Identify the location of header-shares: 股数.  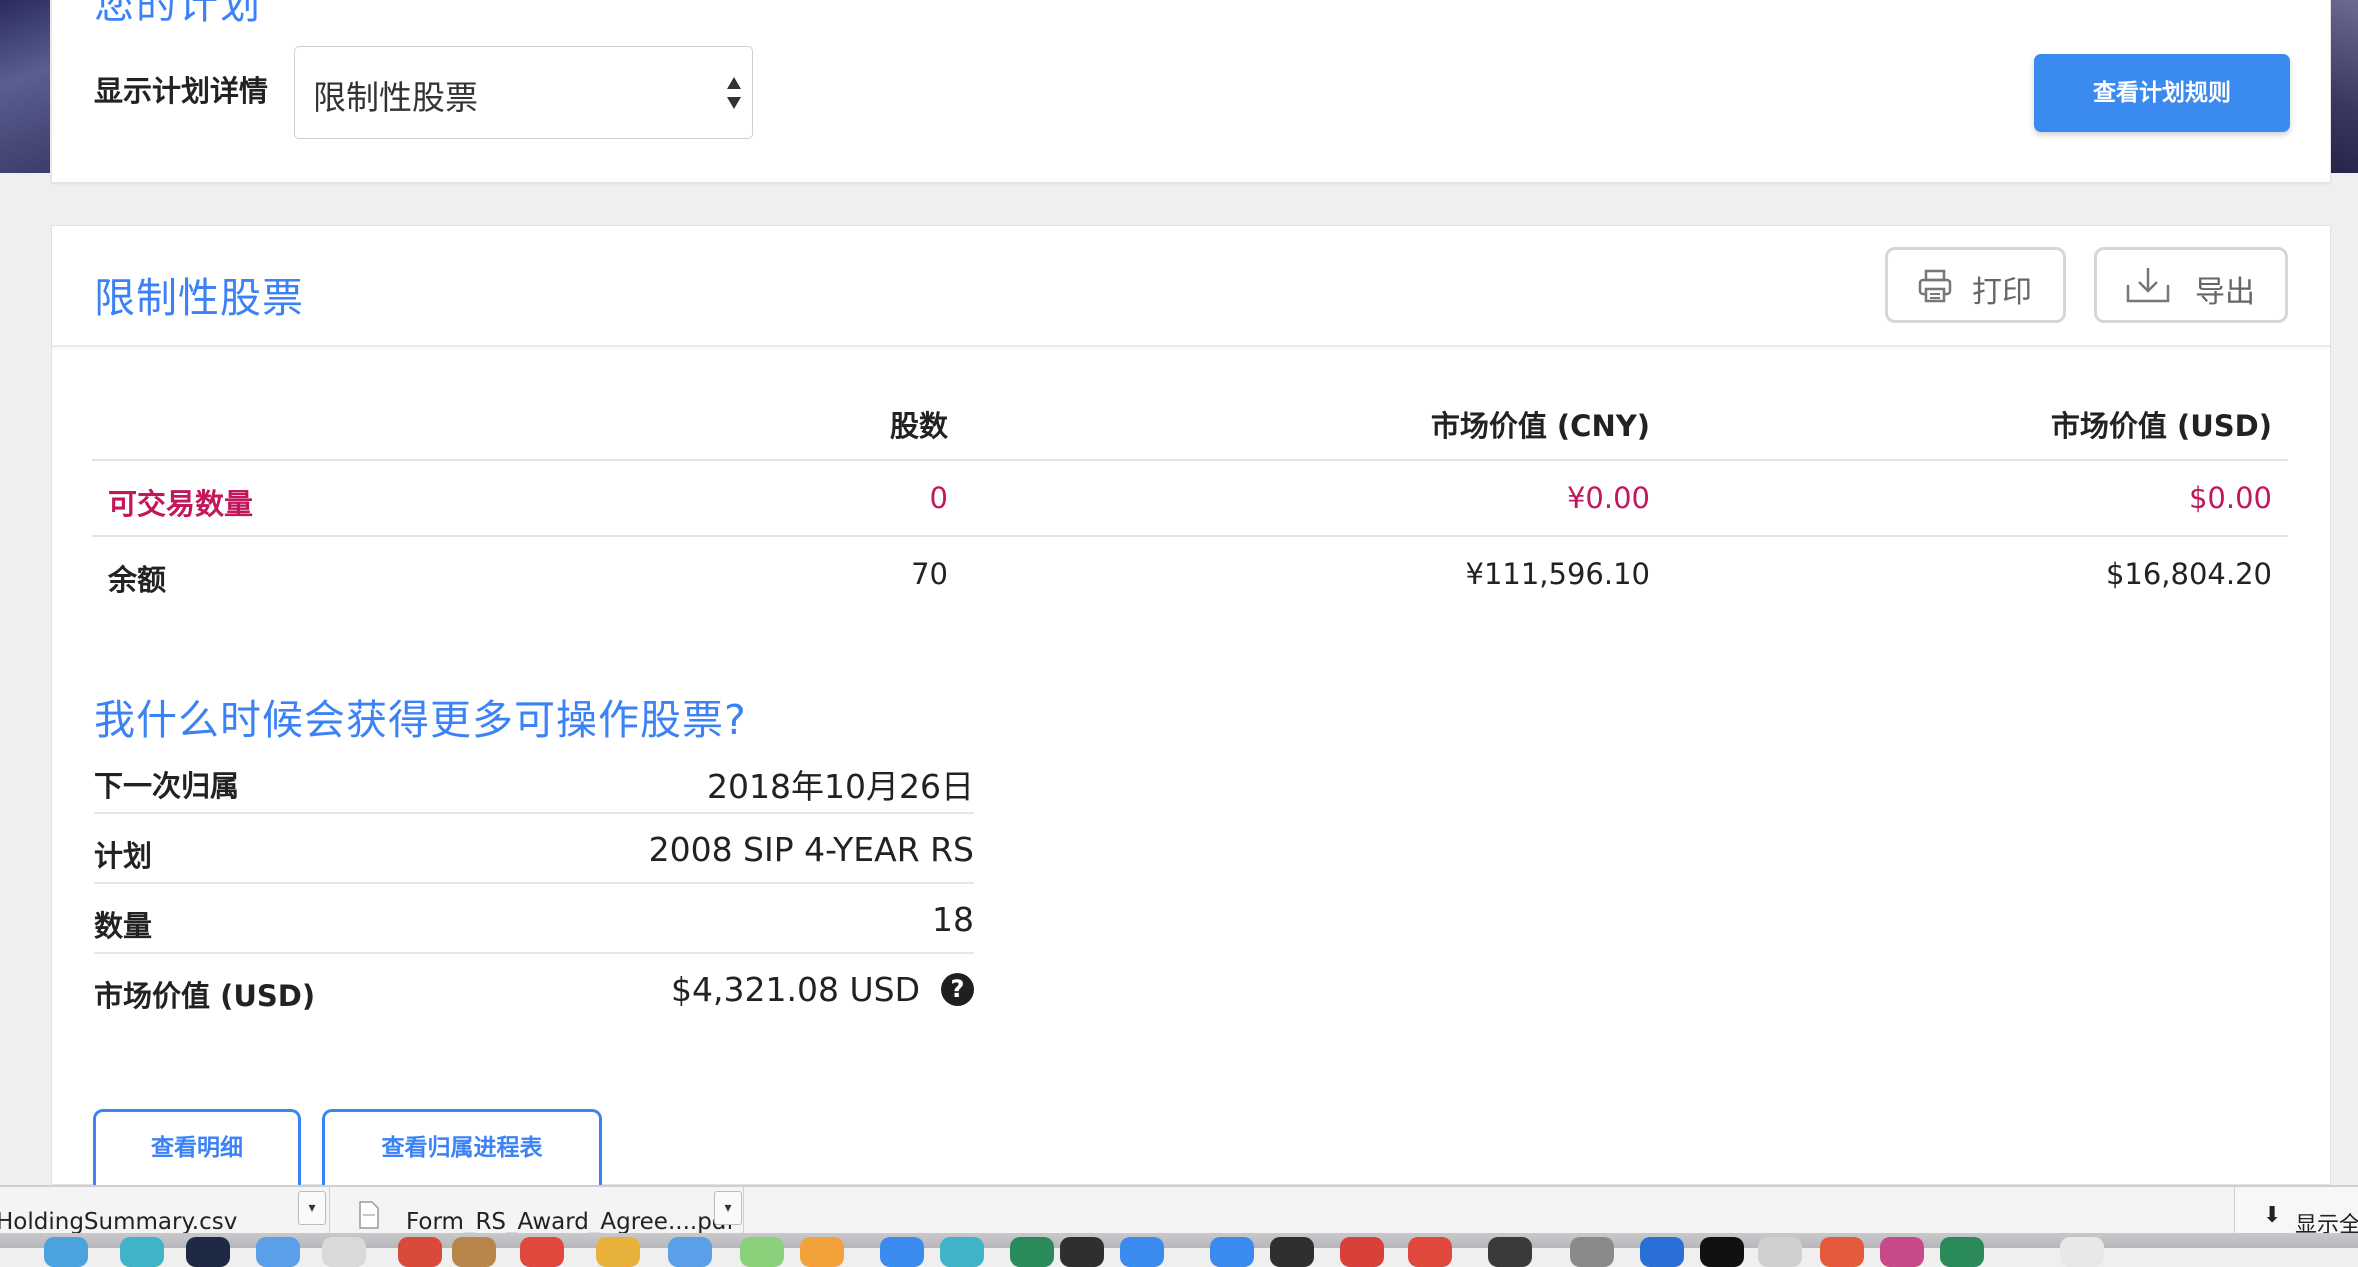
(918, 426).